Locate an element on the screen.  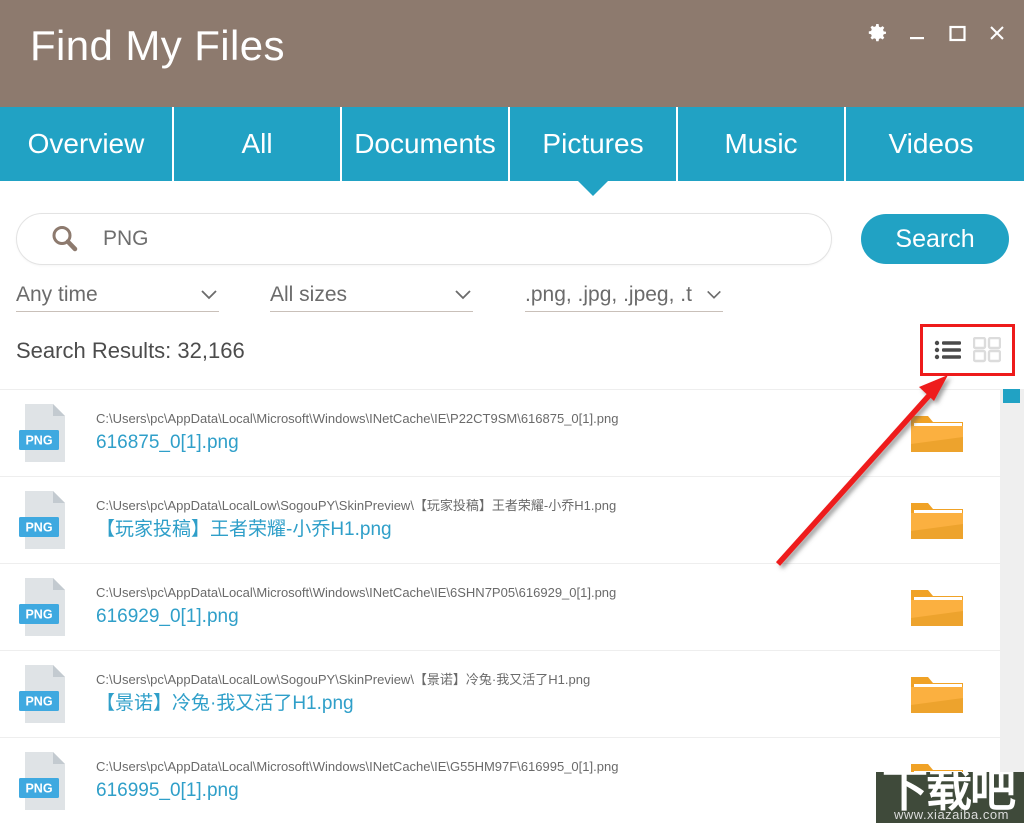
window-controls is located at coordinates (937, 33).